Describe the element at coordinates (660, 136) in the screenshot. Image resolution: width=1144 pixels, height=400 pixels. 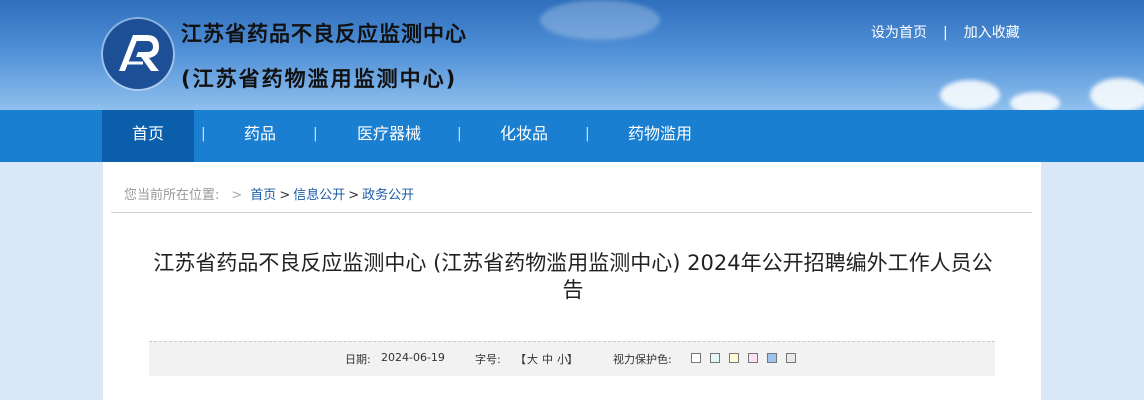
I see `nav-item-drug-abuse: 药物滥用` at that location.